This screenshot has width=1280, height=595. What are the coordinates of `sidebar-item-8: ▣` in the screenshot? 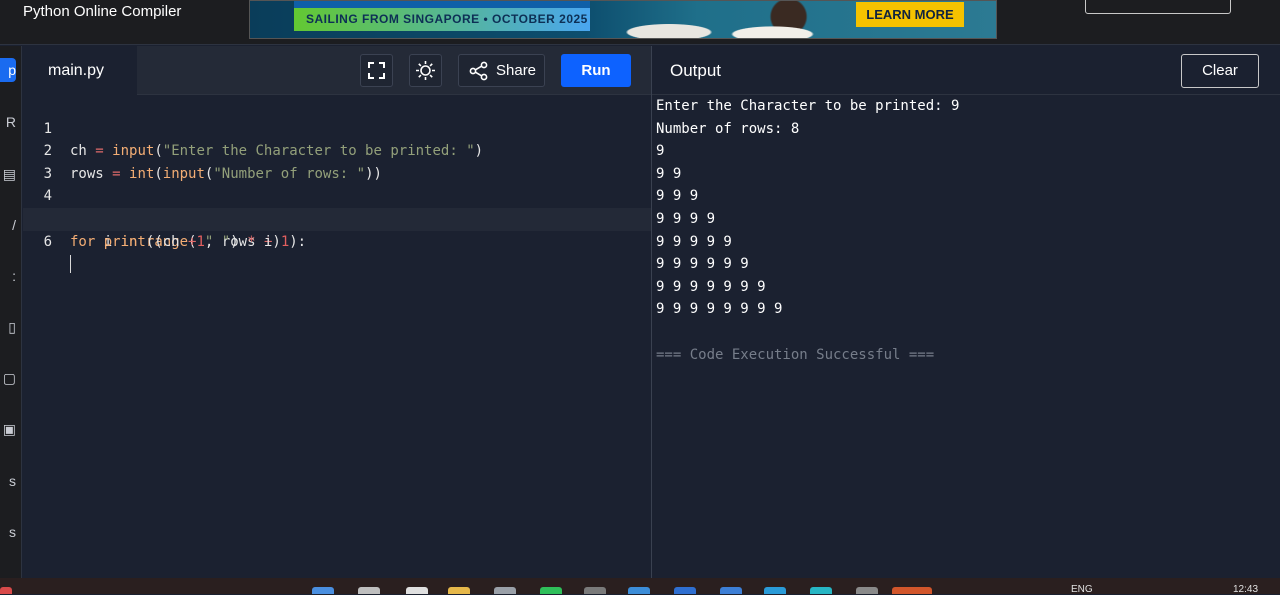 It's located at (8, 429).